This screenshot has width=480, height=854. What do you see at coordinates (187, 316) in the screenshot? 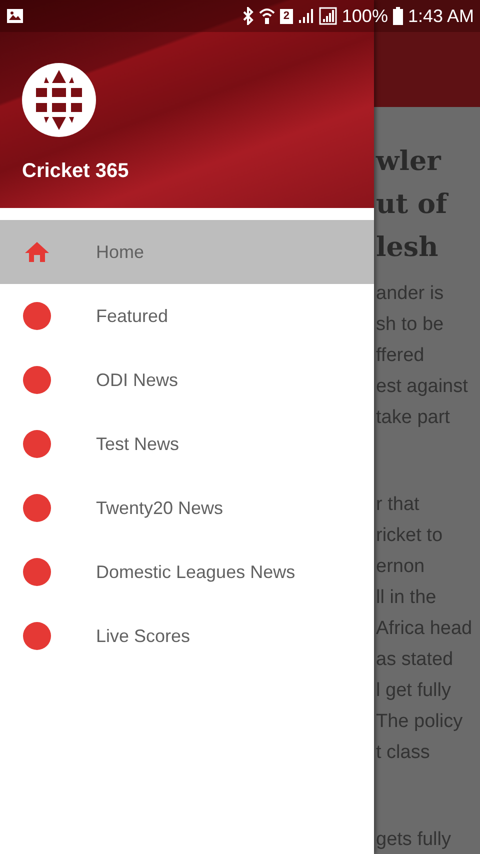
I see `menu-item: Featured` at bounding box center [187, 316].